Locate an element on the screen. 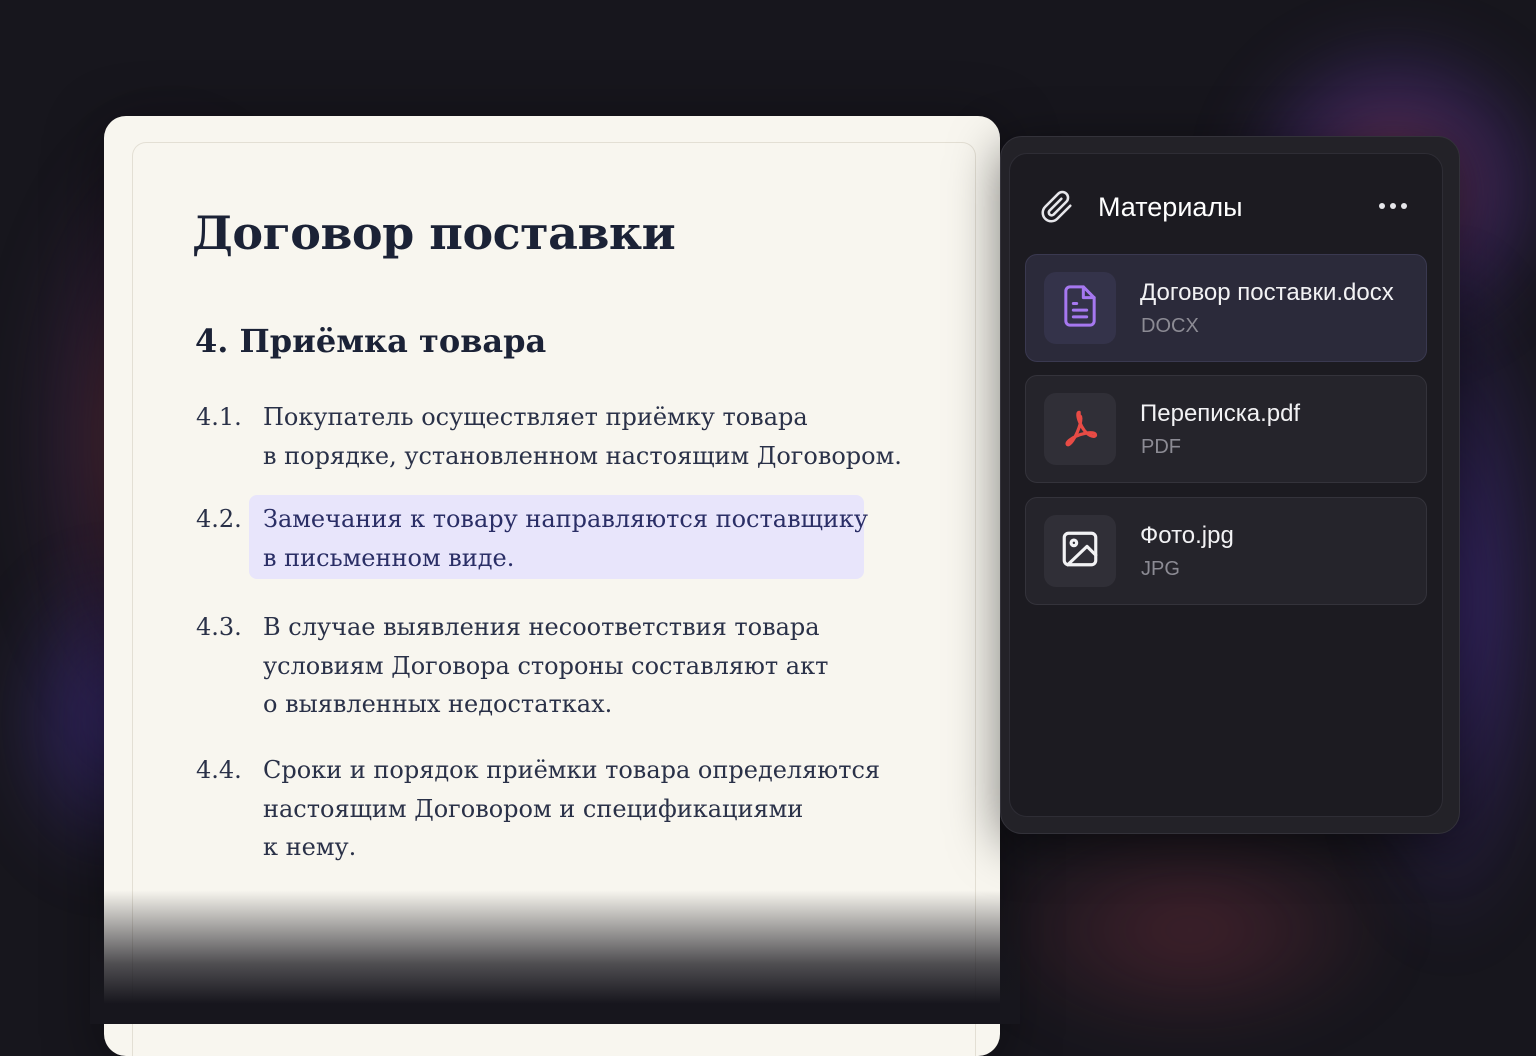  clause-line: настоящим Договором и спецификациями is located at coordinates (533, 808).